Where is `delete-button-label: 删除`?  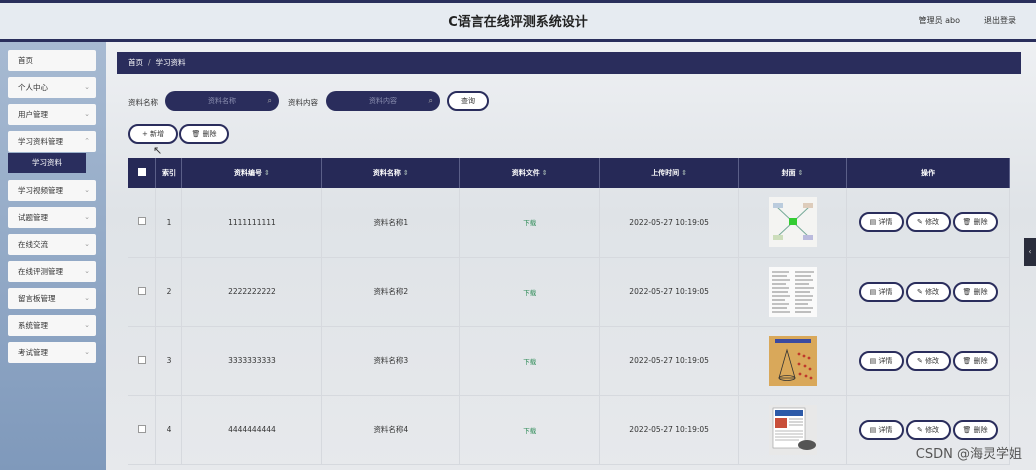
delete-button-label: 删除 is located at coordinates (209, 134).